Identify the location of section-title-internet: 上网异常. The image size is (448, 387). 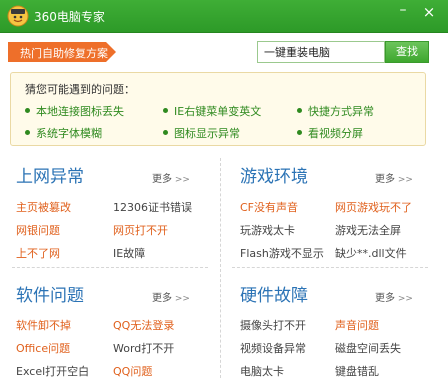
(50, 177).